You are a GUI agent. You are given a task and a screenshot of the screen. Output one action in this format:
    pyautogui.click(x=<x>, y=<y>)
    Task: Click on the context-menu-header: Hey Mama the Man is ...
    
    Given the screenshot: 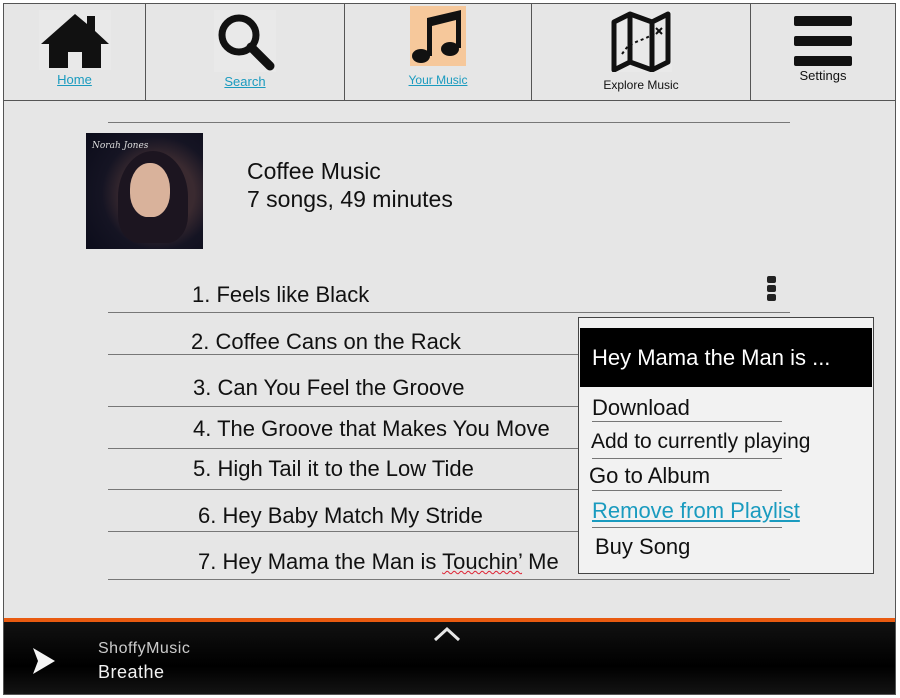 What is the action you would take?
    pyautogui.click(x=726, y=357)
    